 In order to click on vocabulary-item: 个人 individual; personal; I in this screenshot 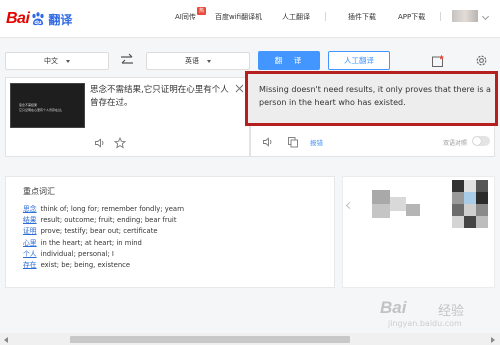, I will do `click(103, 254)`.